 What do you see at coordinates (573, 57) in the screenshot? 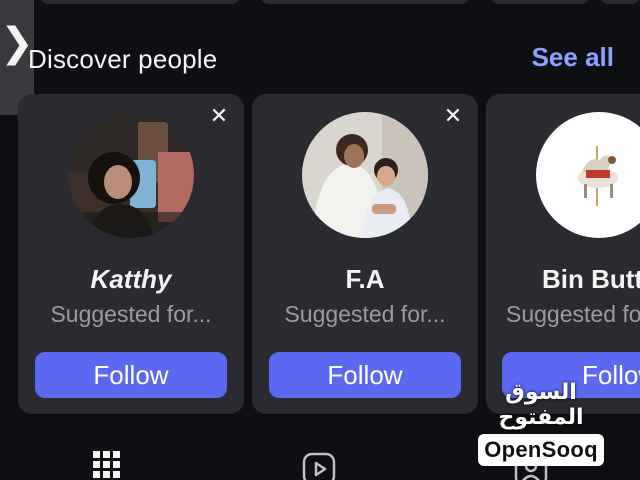
I see `see-all-link: See all` at bounding box center [573, 57].